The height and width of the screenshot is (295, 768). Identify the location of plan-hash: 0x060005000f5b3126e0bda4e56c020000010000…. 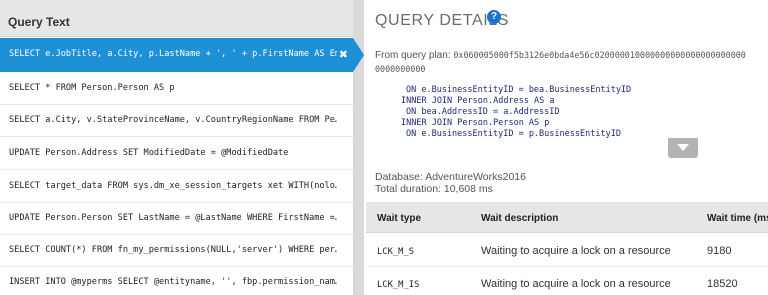
(599, 55).